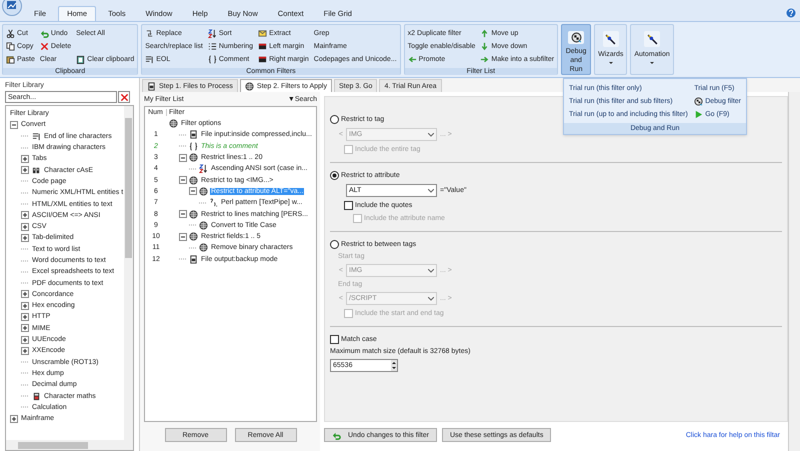  Describe the element at coordinates (12, 8) in the screenshot. I see `app-logo-icon` at that location.